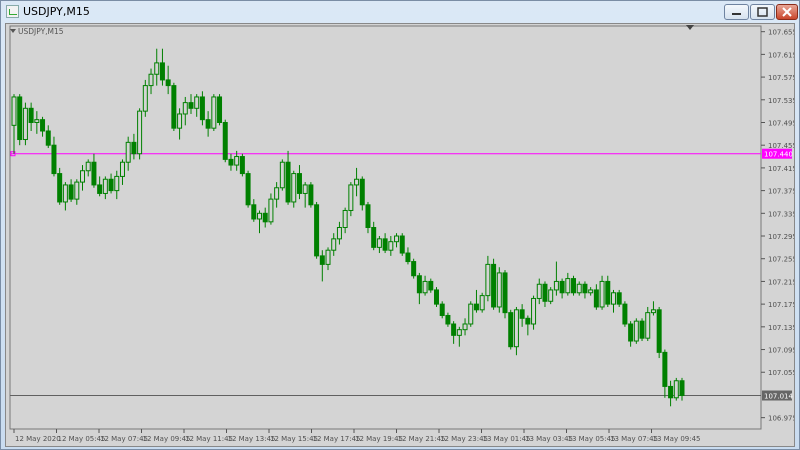 The width and height of the screenshot is (800, 450). Describe the element at coordinates (781, 169) in the screenshot. I see `y-tick-label: 107.415` at that location.